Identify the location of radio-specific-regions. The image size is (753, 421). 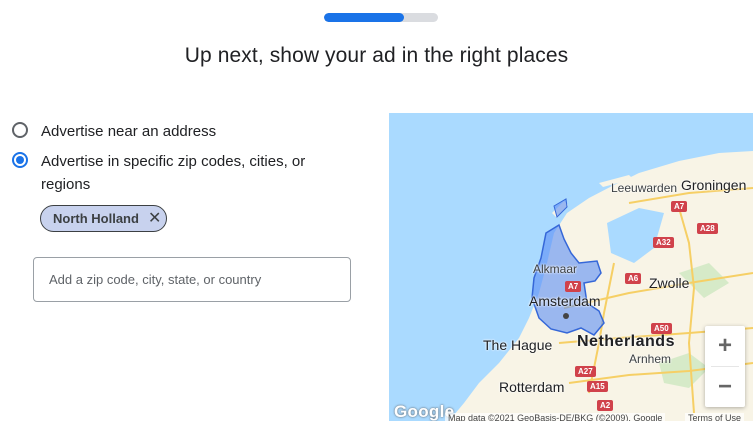
(20, 160).